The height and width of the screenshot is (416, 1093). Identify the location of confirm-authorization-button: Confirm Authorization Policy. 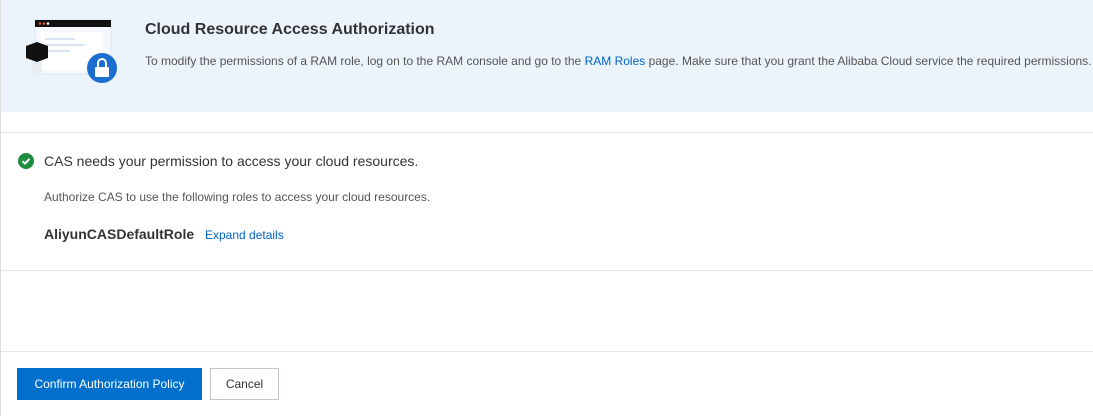
(109, 384).